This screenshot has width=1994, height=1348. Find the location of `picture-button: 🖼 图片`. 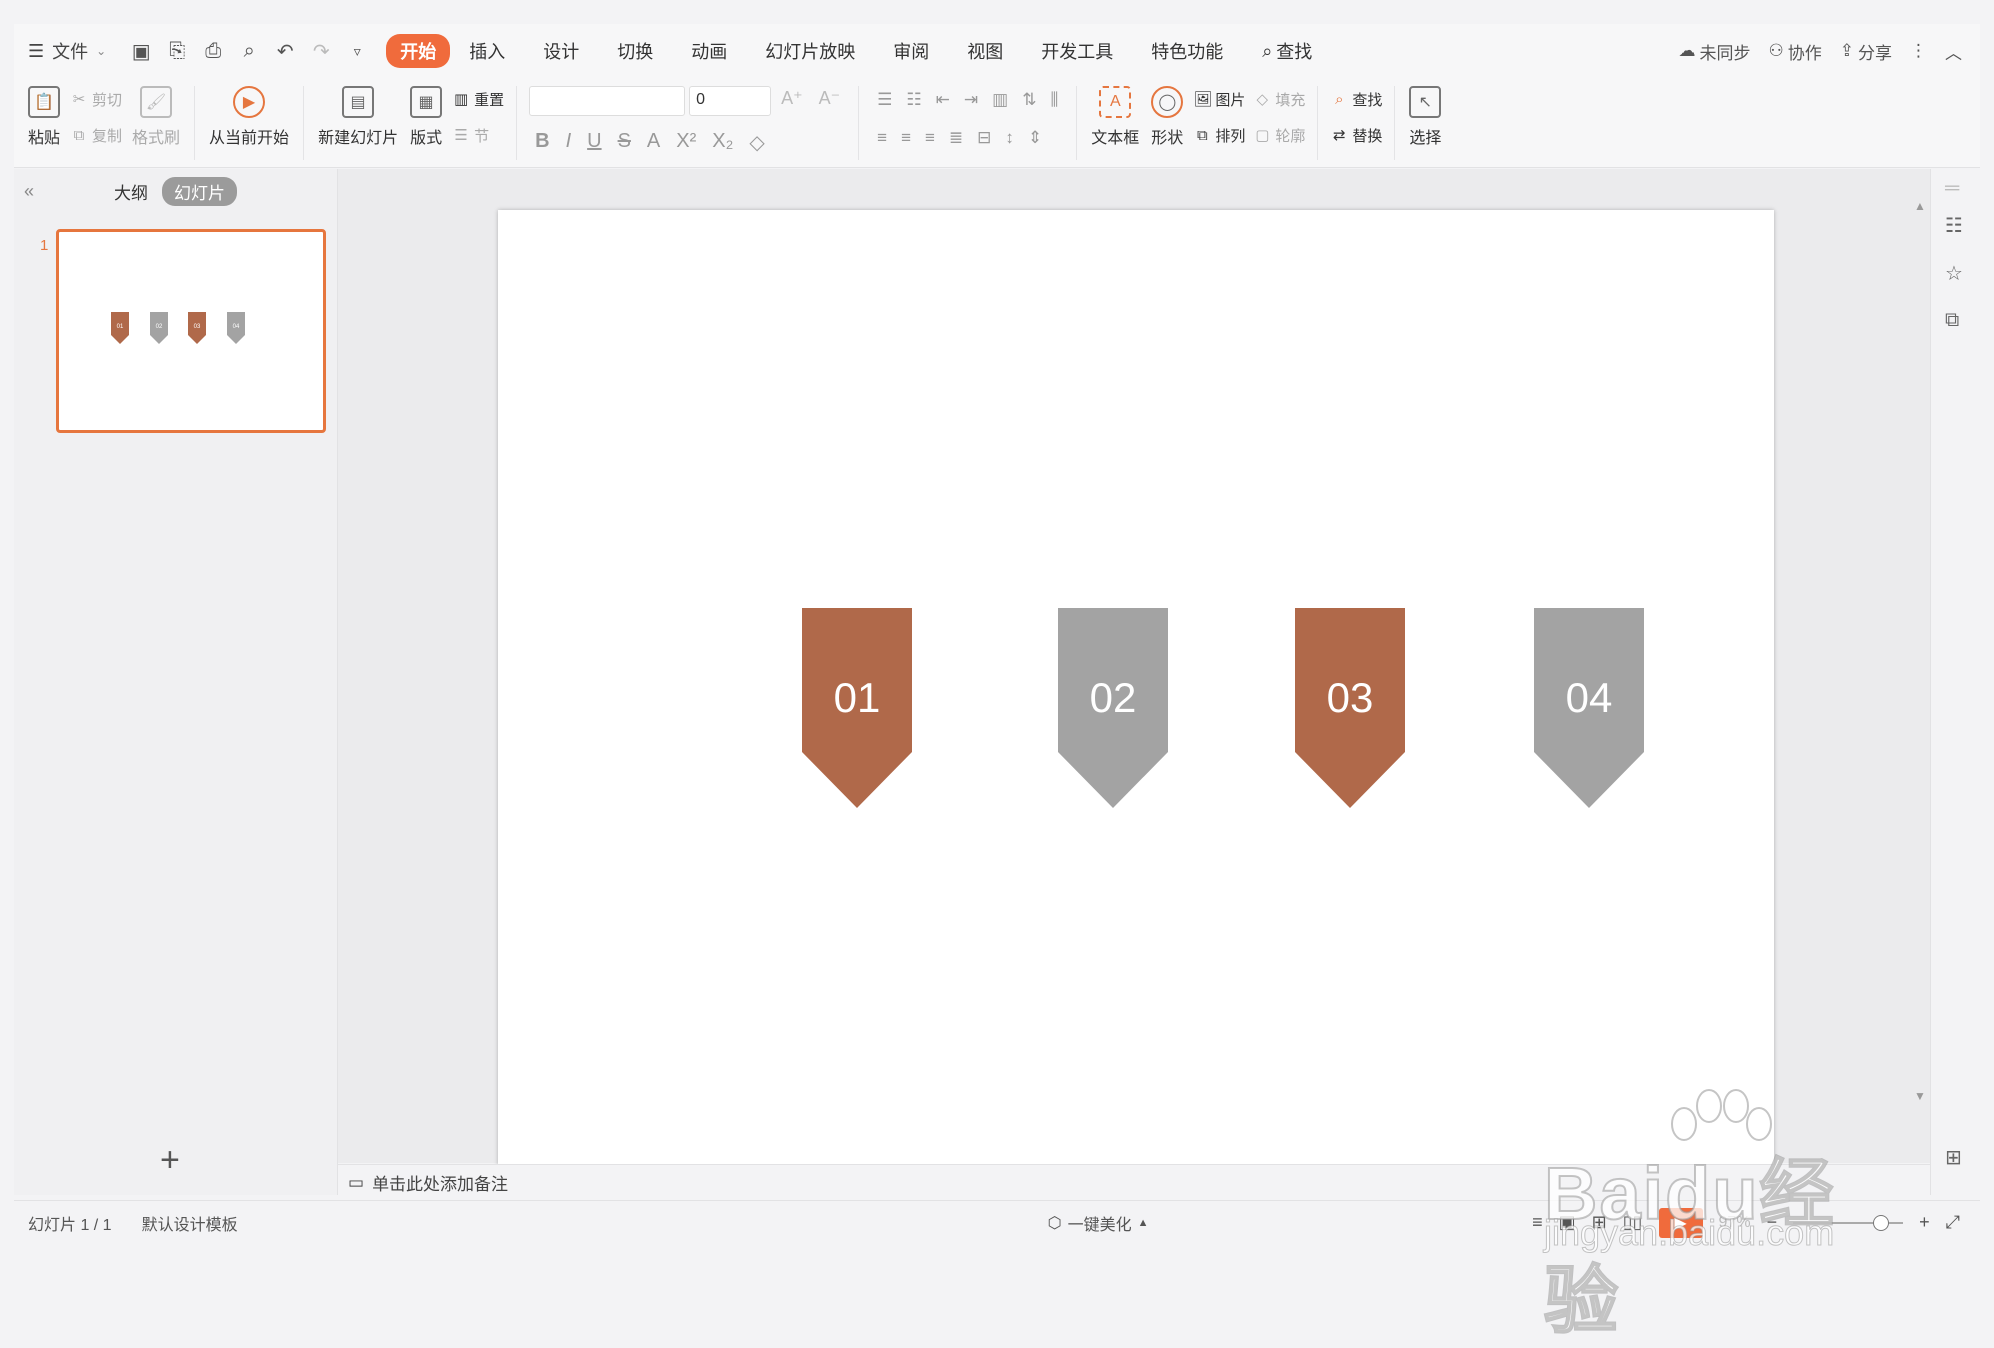

picture-button: 🖼 图片 is located at coordinates (1219, 99).